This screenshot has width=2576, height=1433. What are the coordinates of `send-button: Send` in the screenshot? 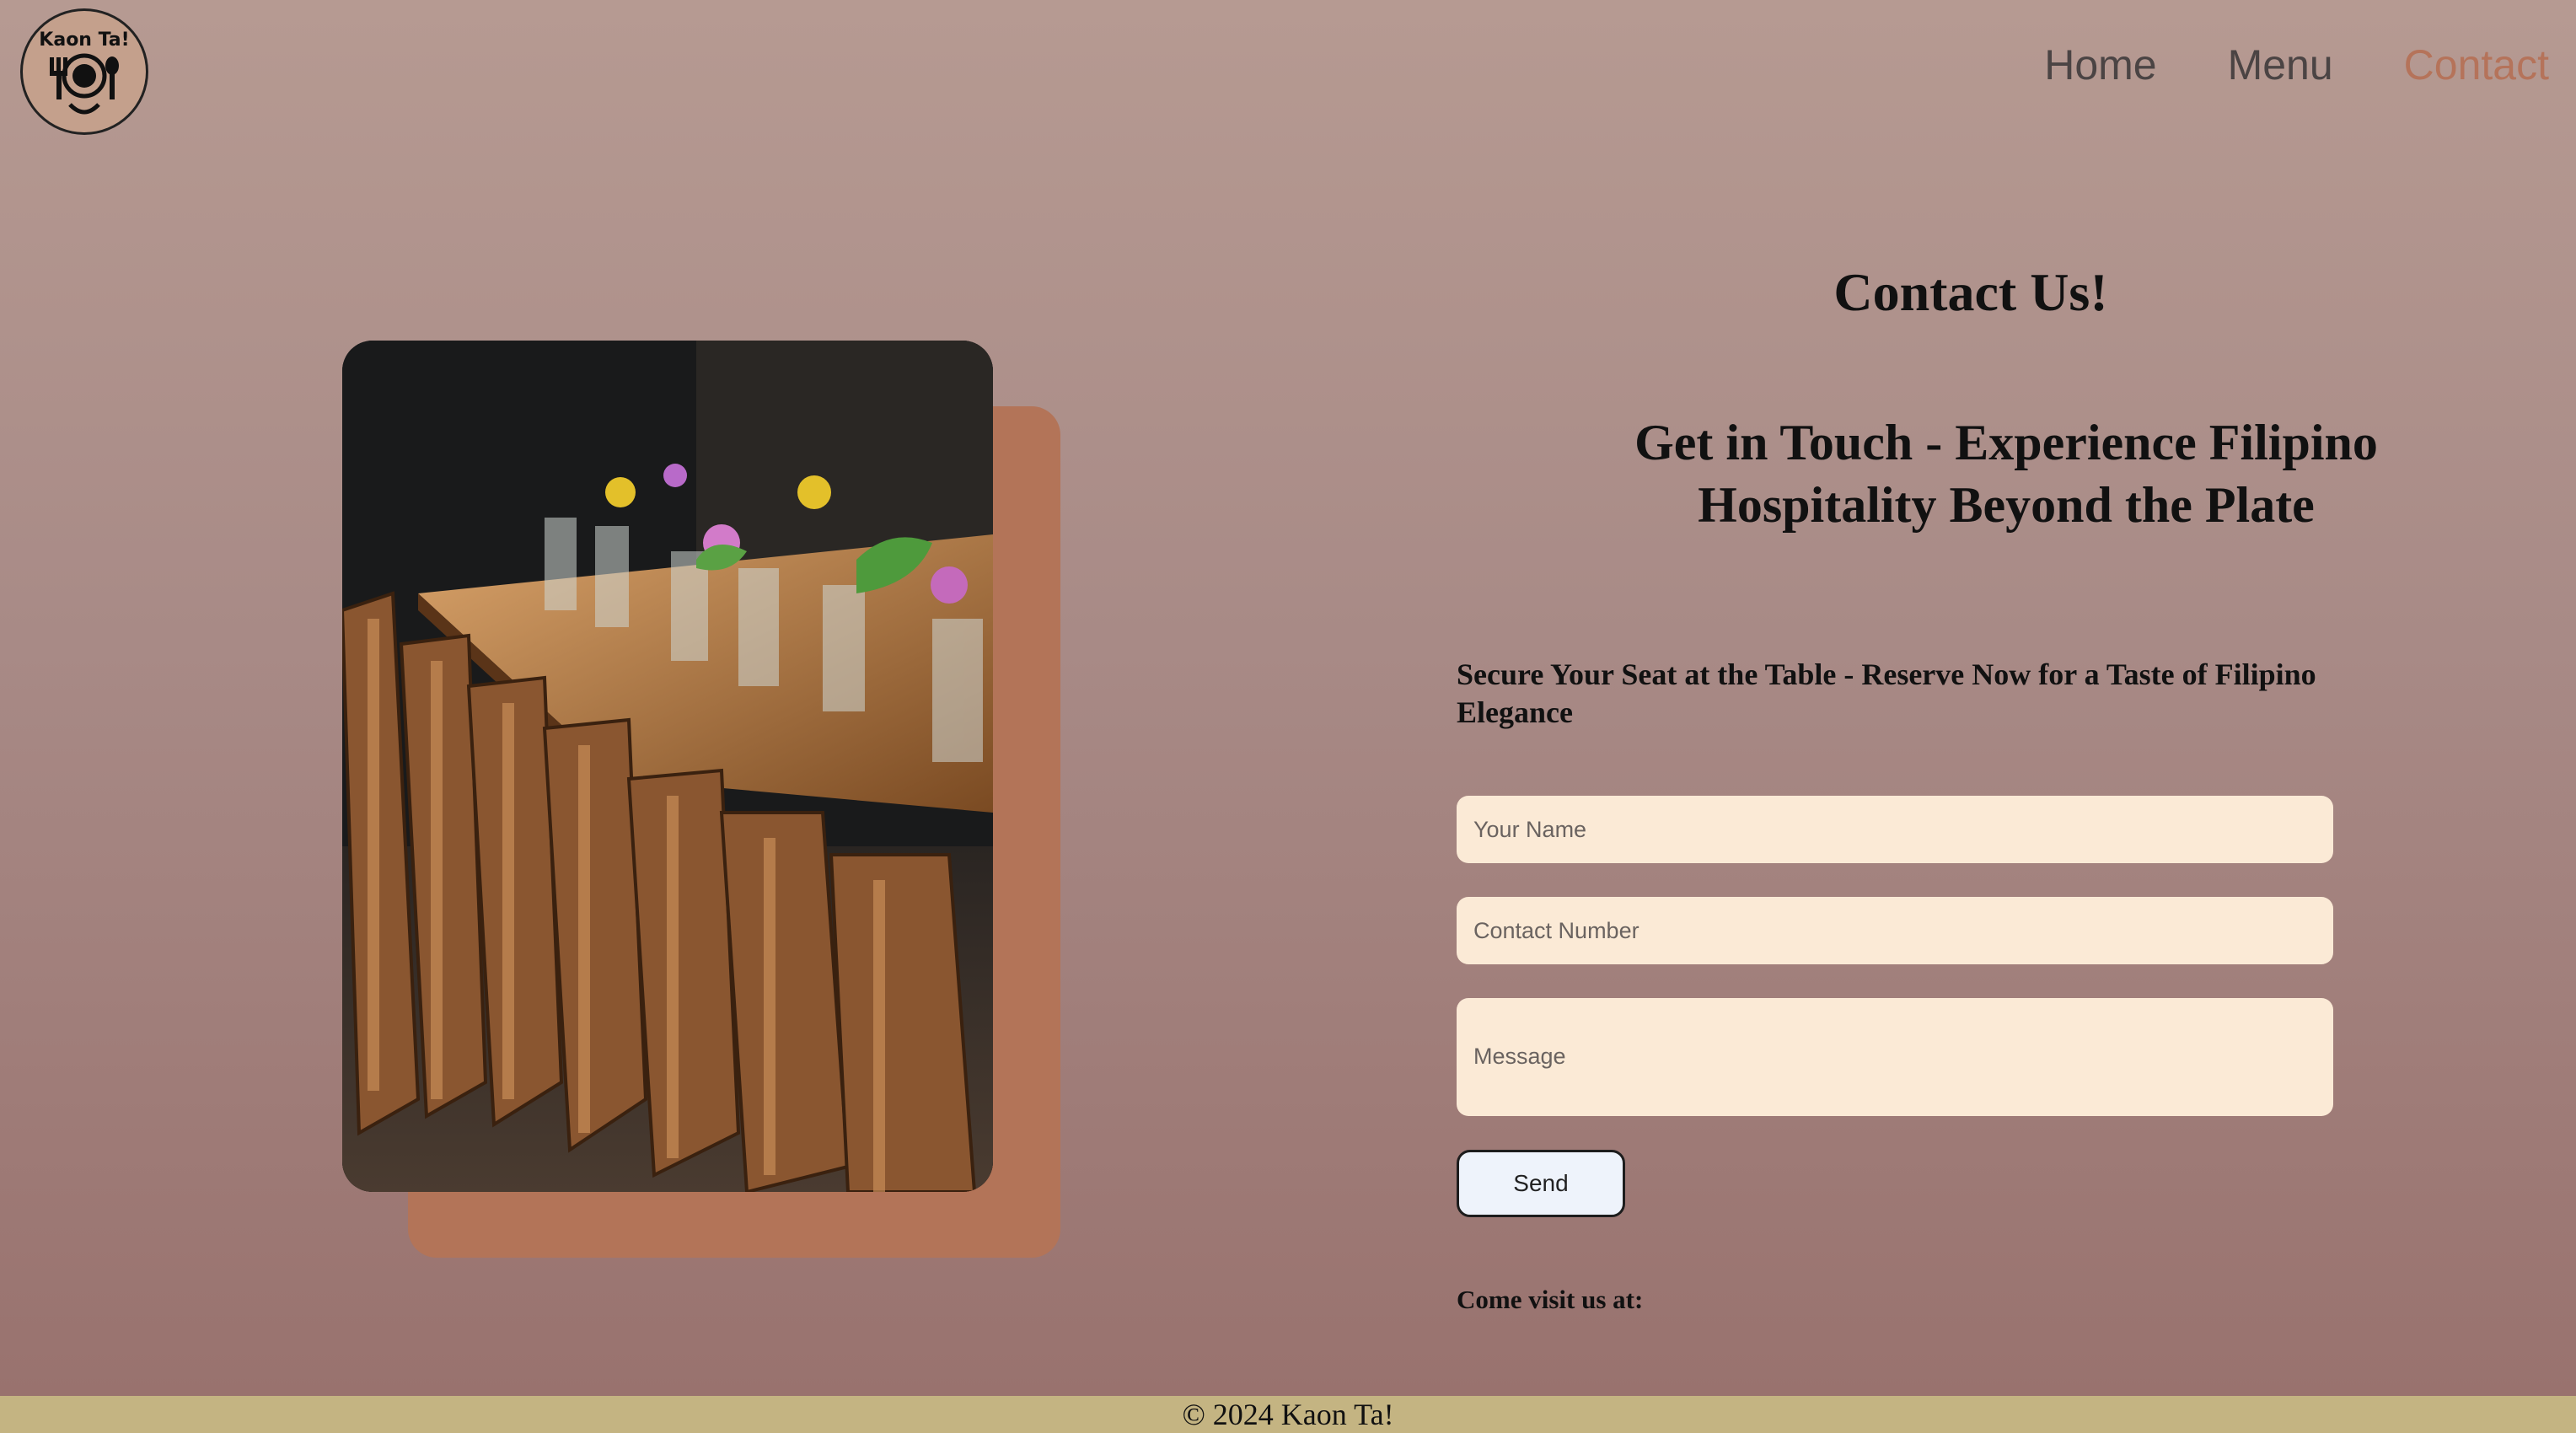 It's located at (1541, 1183).